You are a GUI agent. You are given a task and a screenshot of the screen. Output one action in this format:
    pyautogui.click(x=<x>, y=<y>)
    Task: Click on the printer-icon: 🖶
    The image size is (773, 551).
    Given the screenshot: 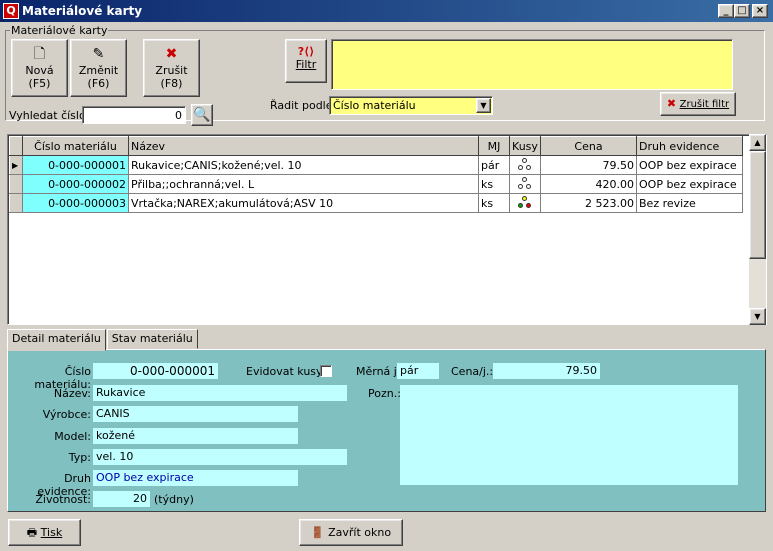 What is the action you would take?
    pyautogui.click(x=32, y=532)
    